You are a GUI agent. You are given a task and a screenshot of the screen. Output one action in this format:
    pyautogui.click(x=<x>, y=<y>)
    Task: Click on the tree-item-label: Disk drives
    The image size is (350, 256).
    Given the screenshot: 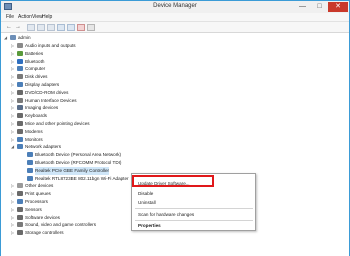 What is the action you would take?
    pyautogui.click(x=36, y=77)
    